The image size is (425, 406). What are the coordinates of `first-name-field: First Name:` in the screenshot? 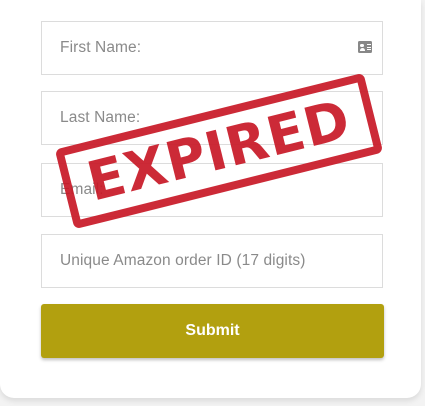 It's located at (212, 48).